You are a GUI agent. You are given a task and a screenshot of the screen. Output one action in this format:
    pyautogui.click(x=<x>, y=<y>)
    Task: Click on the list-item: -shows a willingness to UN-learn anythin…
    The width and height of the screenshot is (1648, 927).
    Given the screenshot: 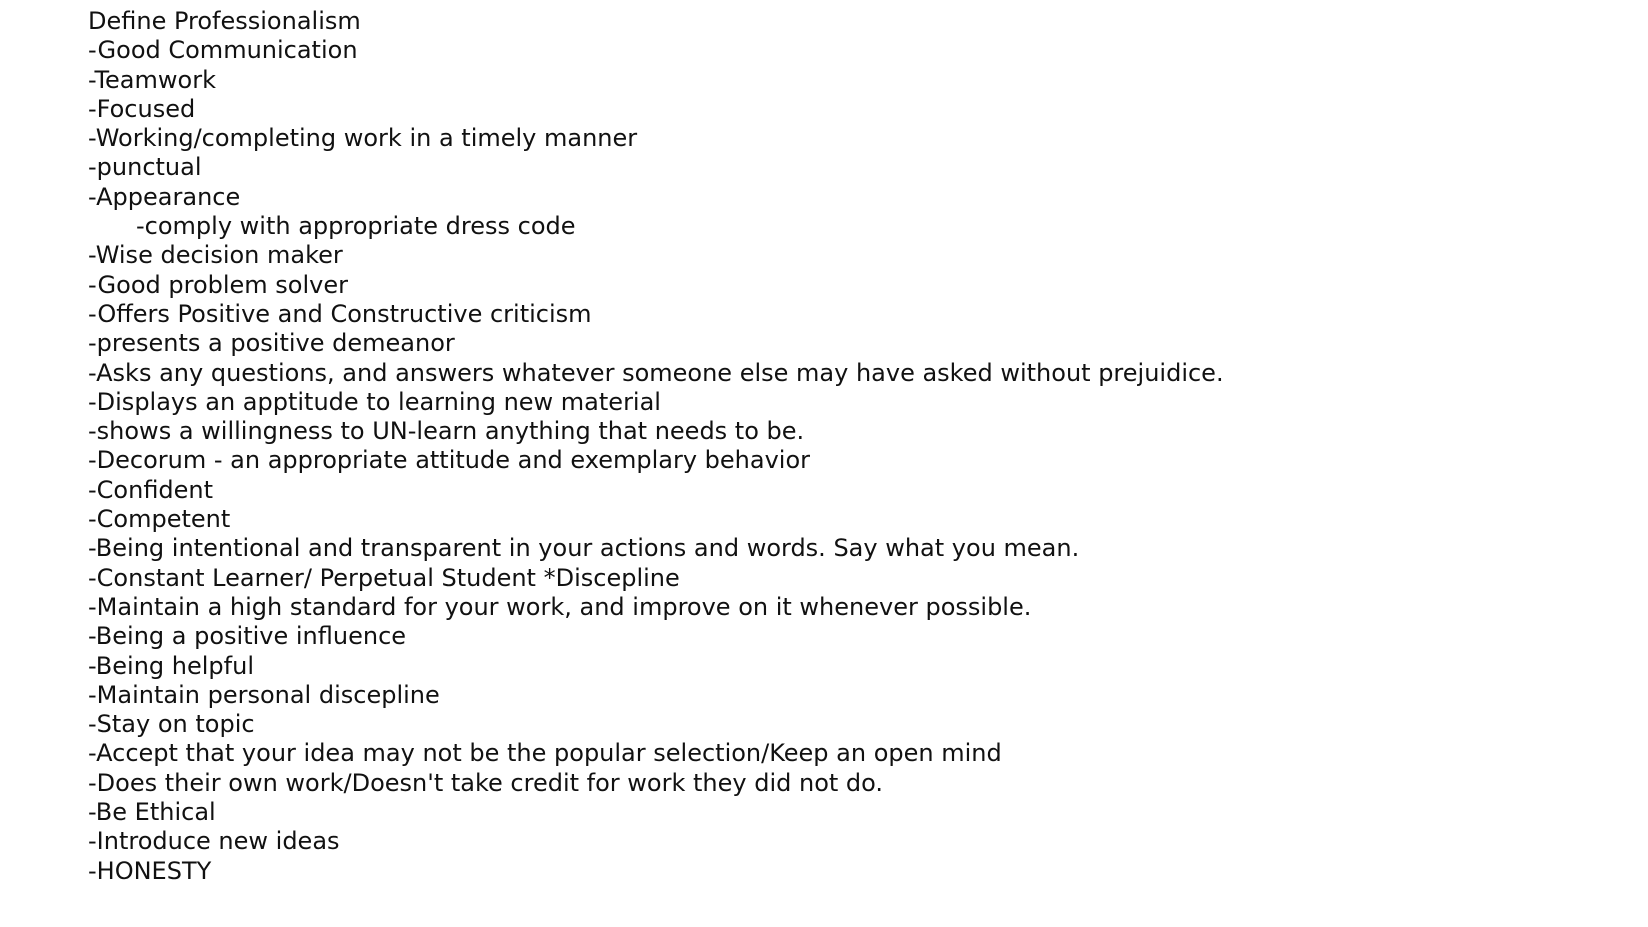 What is the action you would take?
    pyautogui.click(x=446, y=431)
    